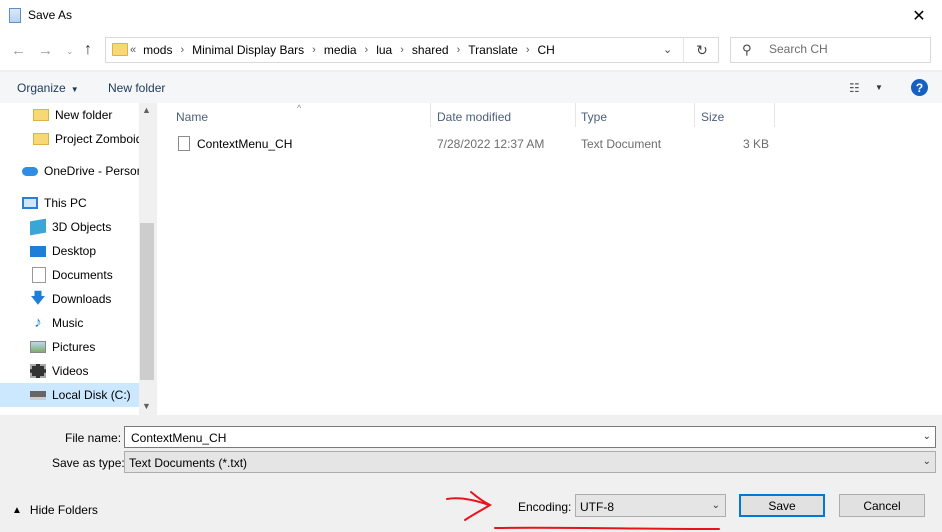 The width and height of the screenshot is (942, 532). Describe the element at coordinates (546, 50) in the screenshot. I see `breadcrumb-item: CH` at that location.